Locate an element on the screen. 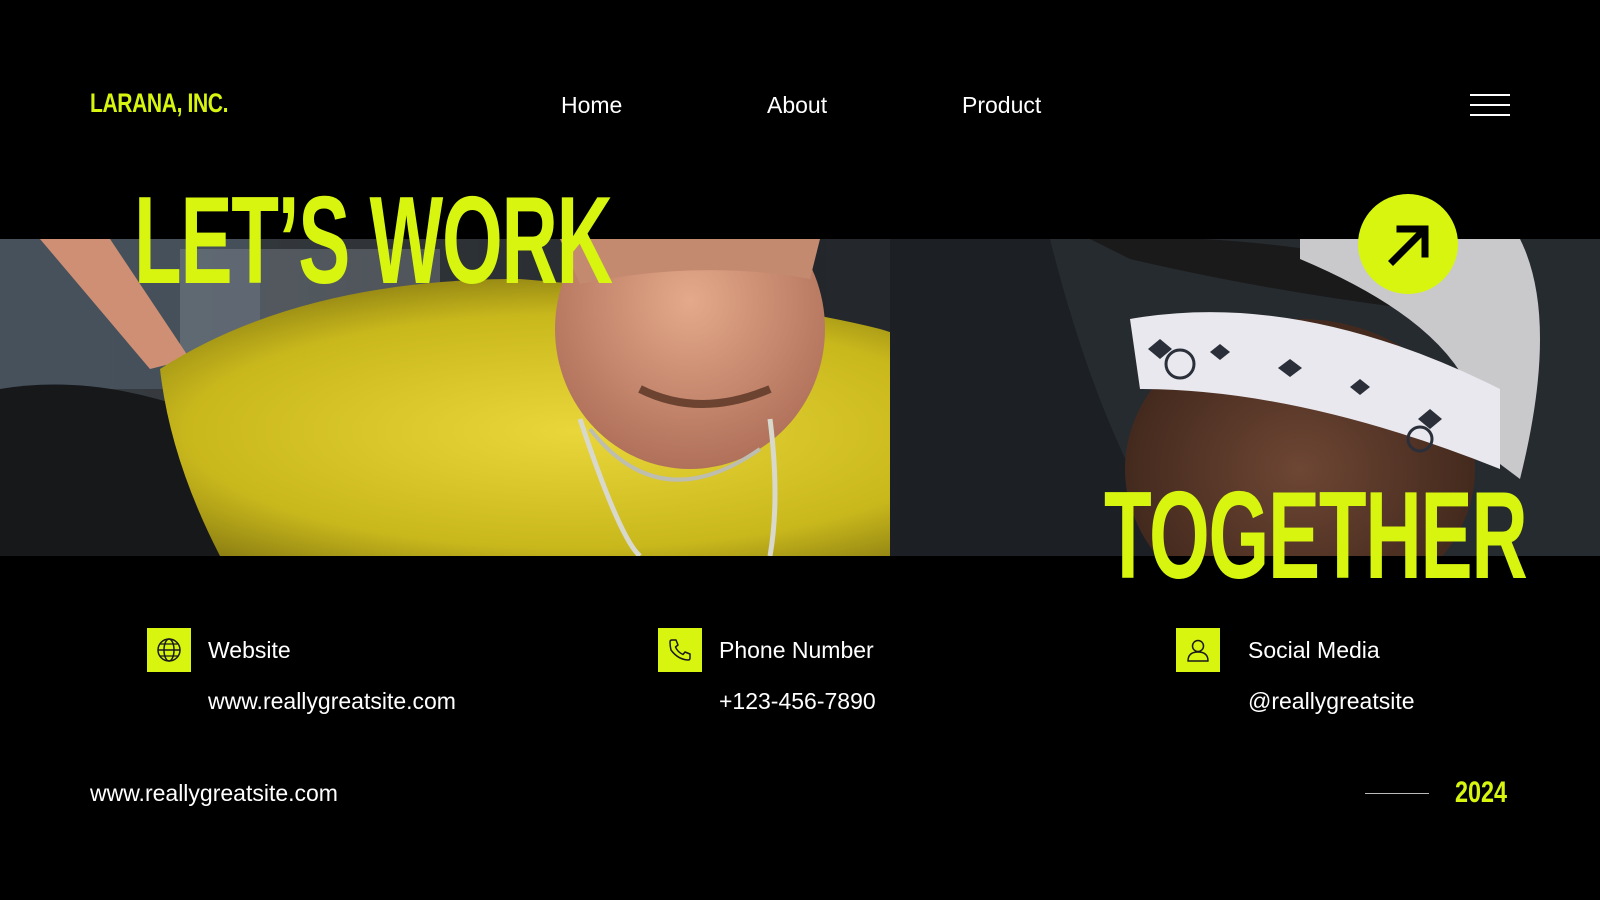  social-value: @reallygreatsite is located at coordinates (1331, 701).